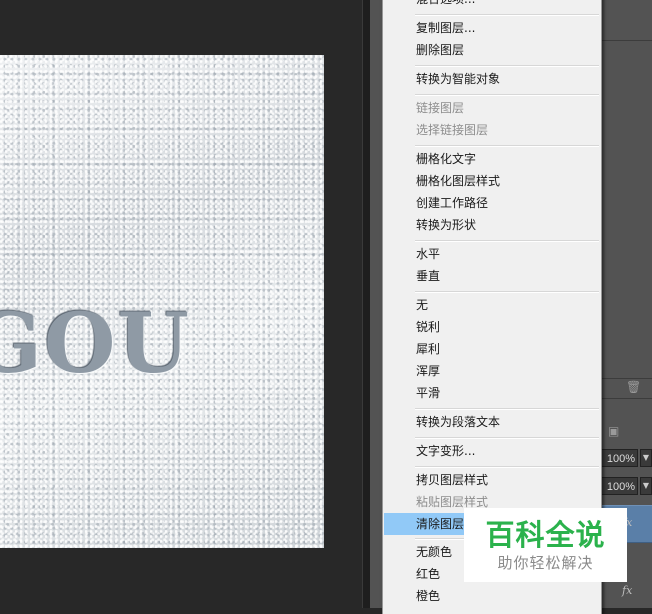  What do you see at coordinates (619, 486) in the screenshot?
I see `fill-field: 100%` at bounding box center [619, 486].